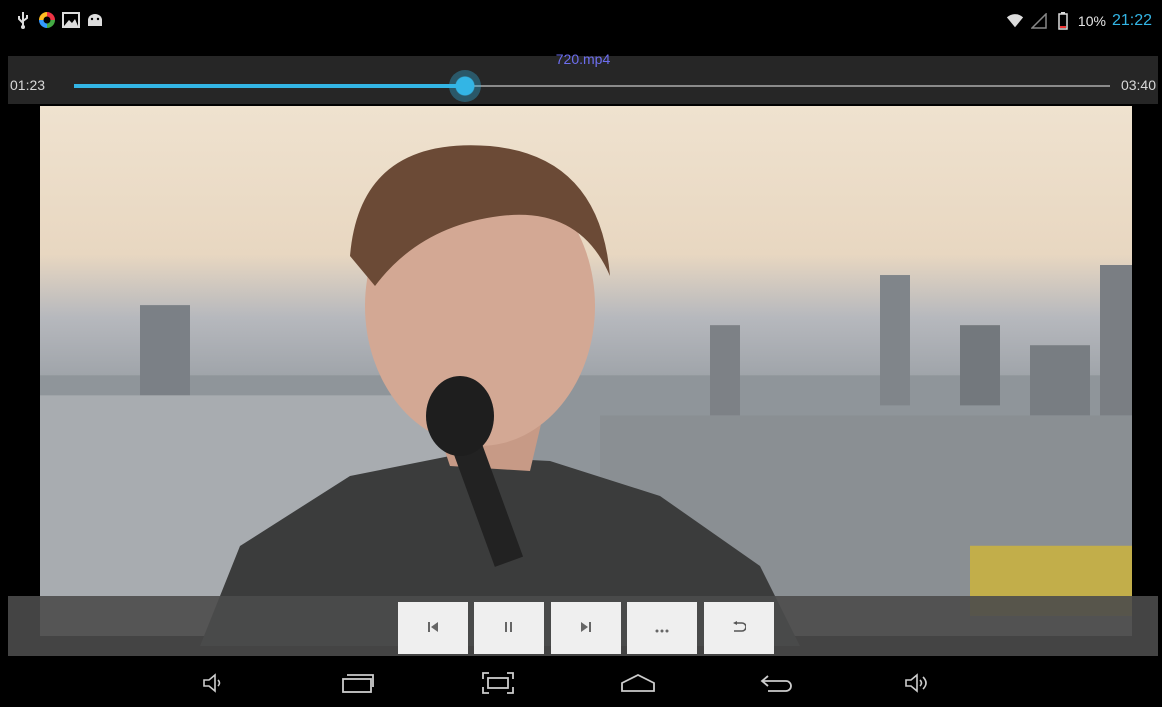  I want to click on skip-next-icon, so click(586, 628).